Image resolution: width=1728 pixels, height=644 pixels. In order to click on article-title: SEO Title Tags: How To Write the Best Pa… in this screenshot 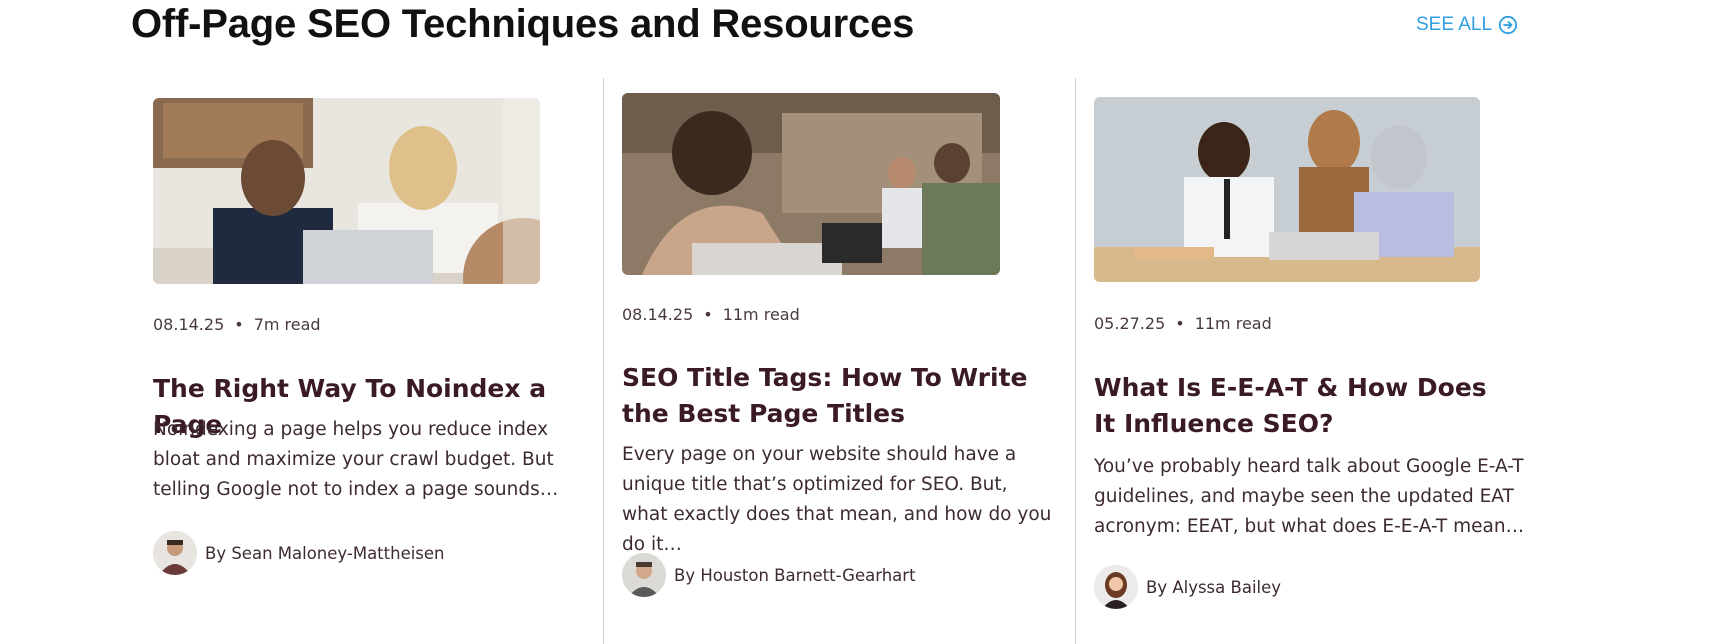, I will do `click(832, 396)`.